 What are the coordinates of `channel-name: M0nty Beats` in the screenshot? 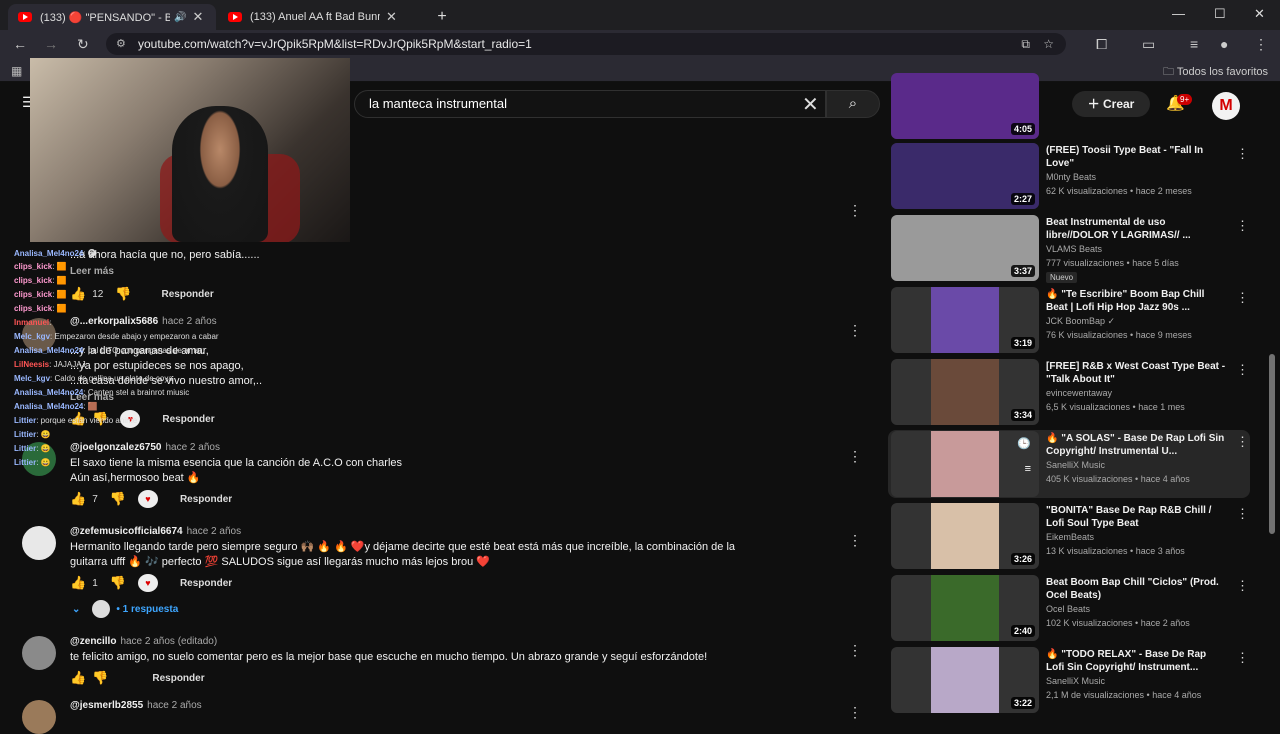 It's located at (1071, 177).